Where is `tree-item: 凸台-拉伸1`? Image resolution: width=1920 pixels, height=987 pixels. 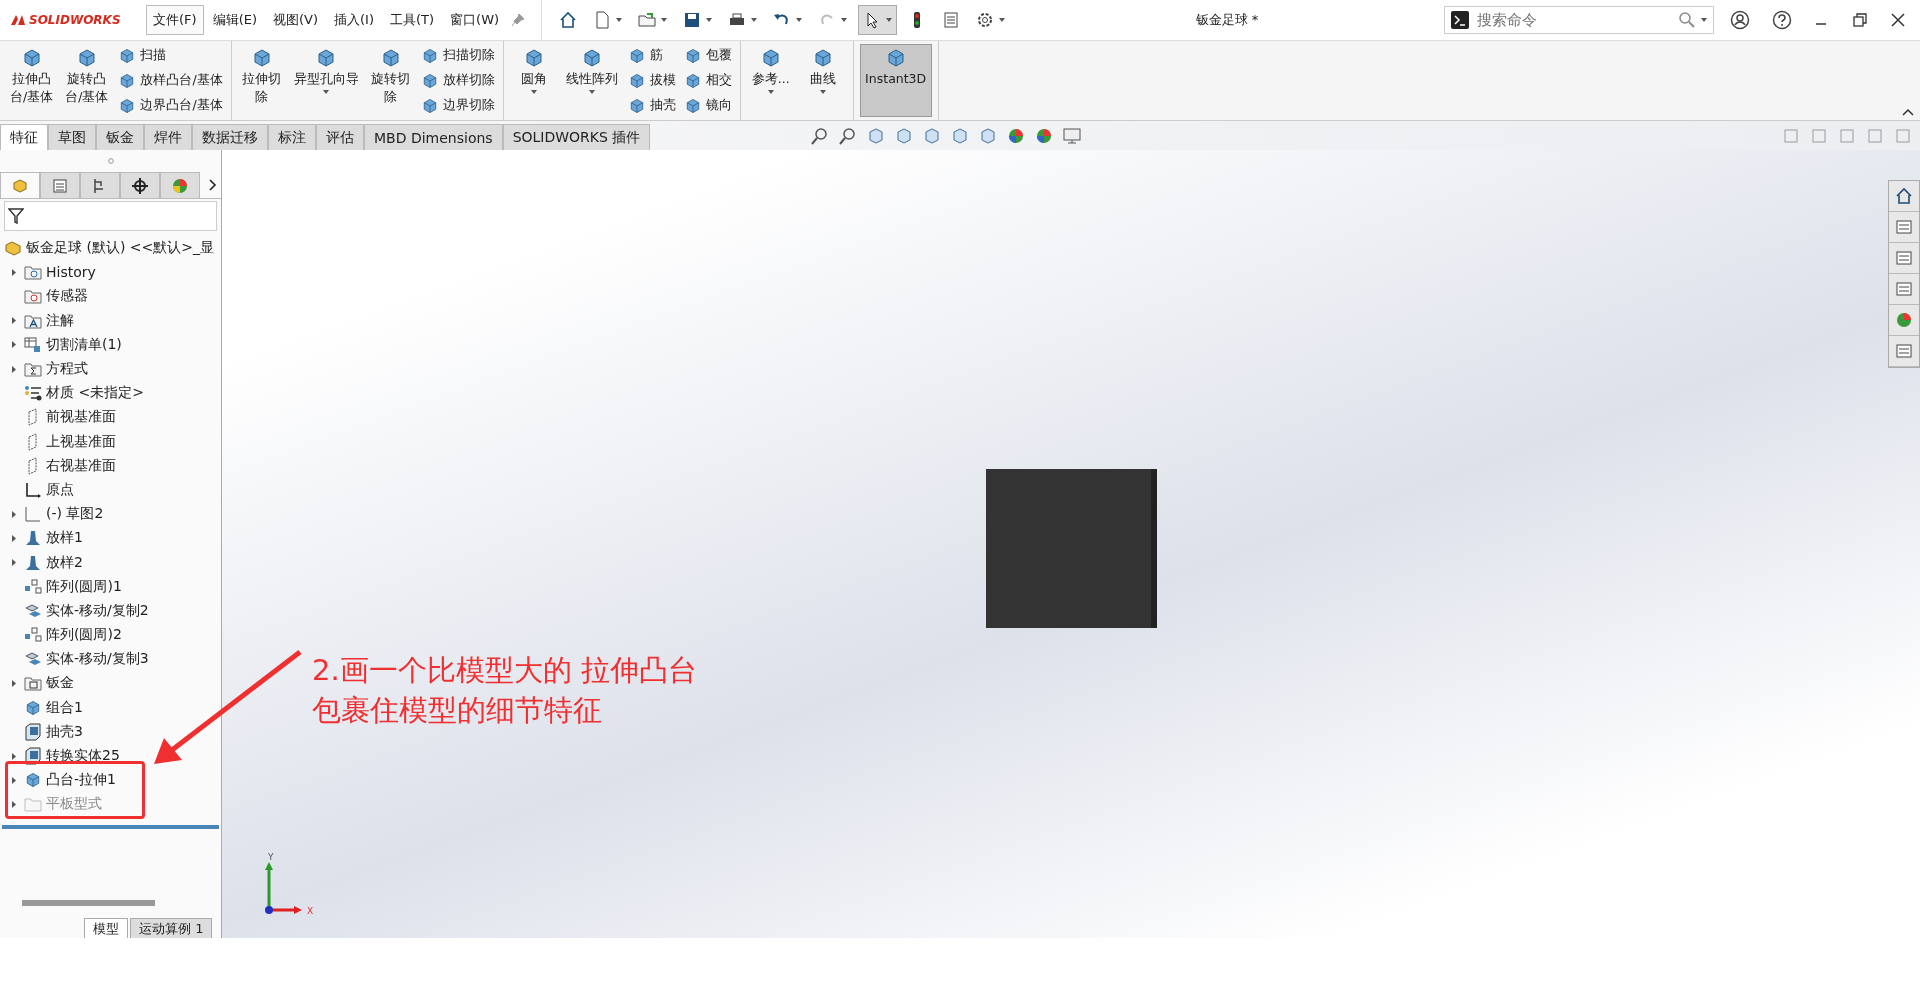 tree-item: 凸台-拉伸1 is located at coordinates (81, 780).